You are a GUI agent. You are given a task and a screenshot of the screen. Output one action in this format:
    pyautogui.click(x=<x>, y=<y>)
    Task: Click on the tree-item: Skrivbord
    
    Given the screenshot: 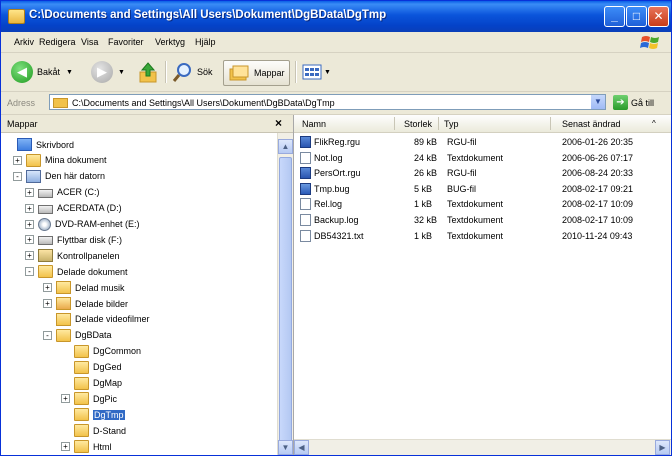 What is the action you would take?
    pyautogui.click(x=45, y=144)
    